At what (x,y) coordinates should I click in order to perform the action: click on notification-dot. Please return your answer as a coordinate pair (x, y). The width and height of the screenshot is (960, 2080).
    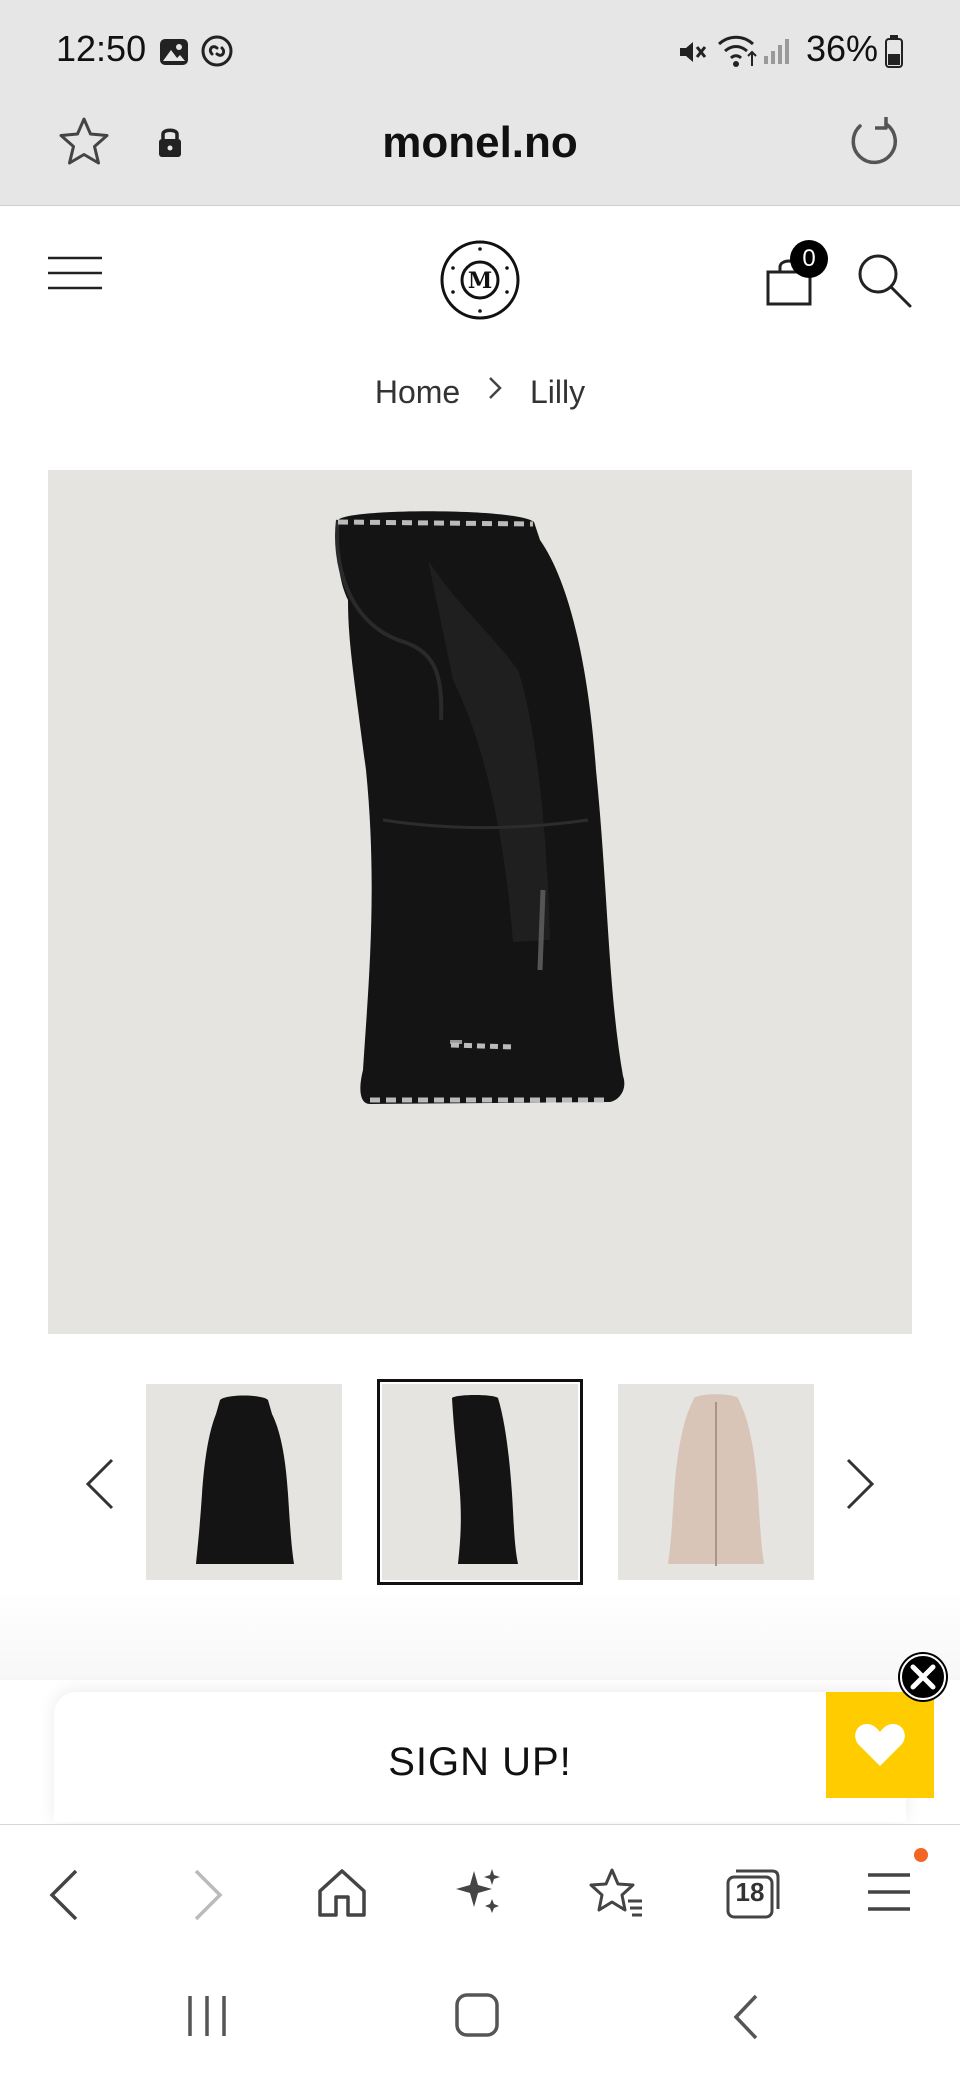
    Looking at the image, I should click on (921, 1855).